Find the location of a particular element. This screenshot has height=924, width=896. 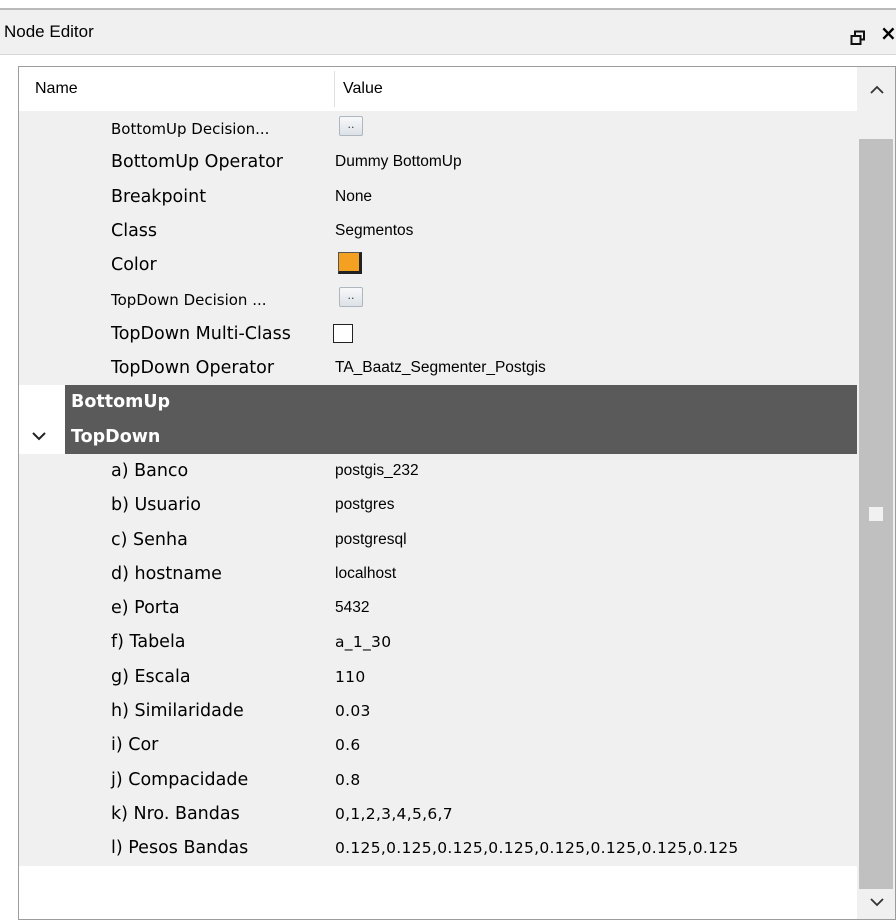

property-value: Dummy BottomUp is located at coordinates (398, 162).